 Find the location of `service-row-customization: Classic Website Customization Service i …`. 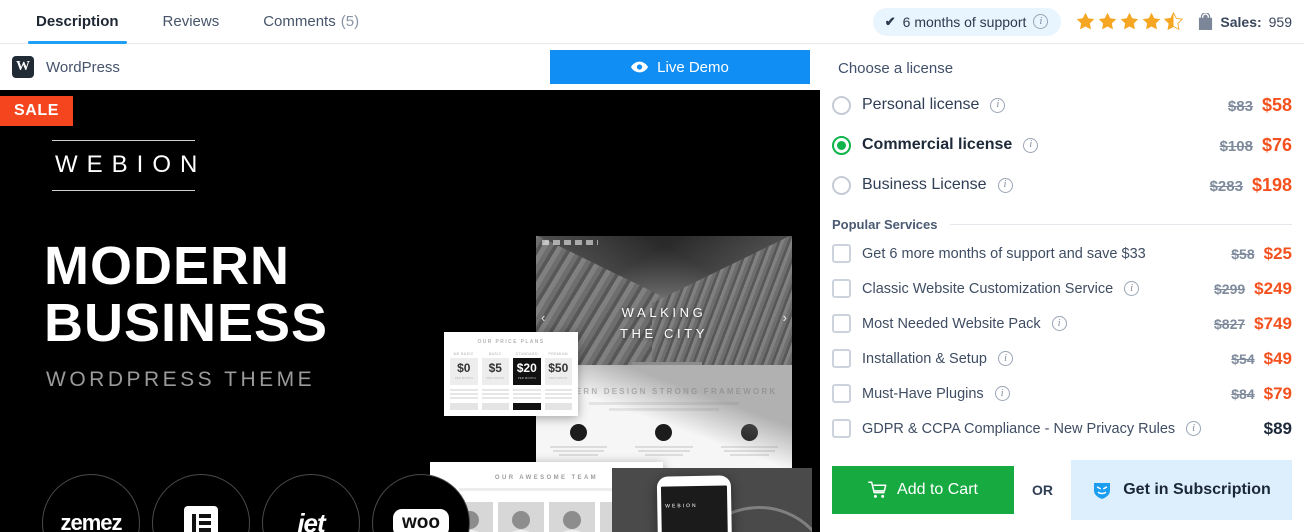

service-row-customization: Classic Website Customization Service i … is located at coordinates (1062, 288).